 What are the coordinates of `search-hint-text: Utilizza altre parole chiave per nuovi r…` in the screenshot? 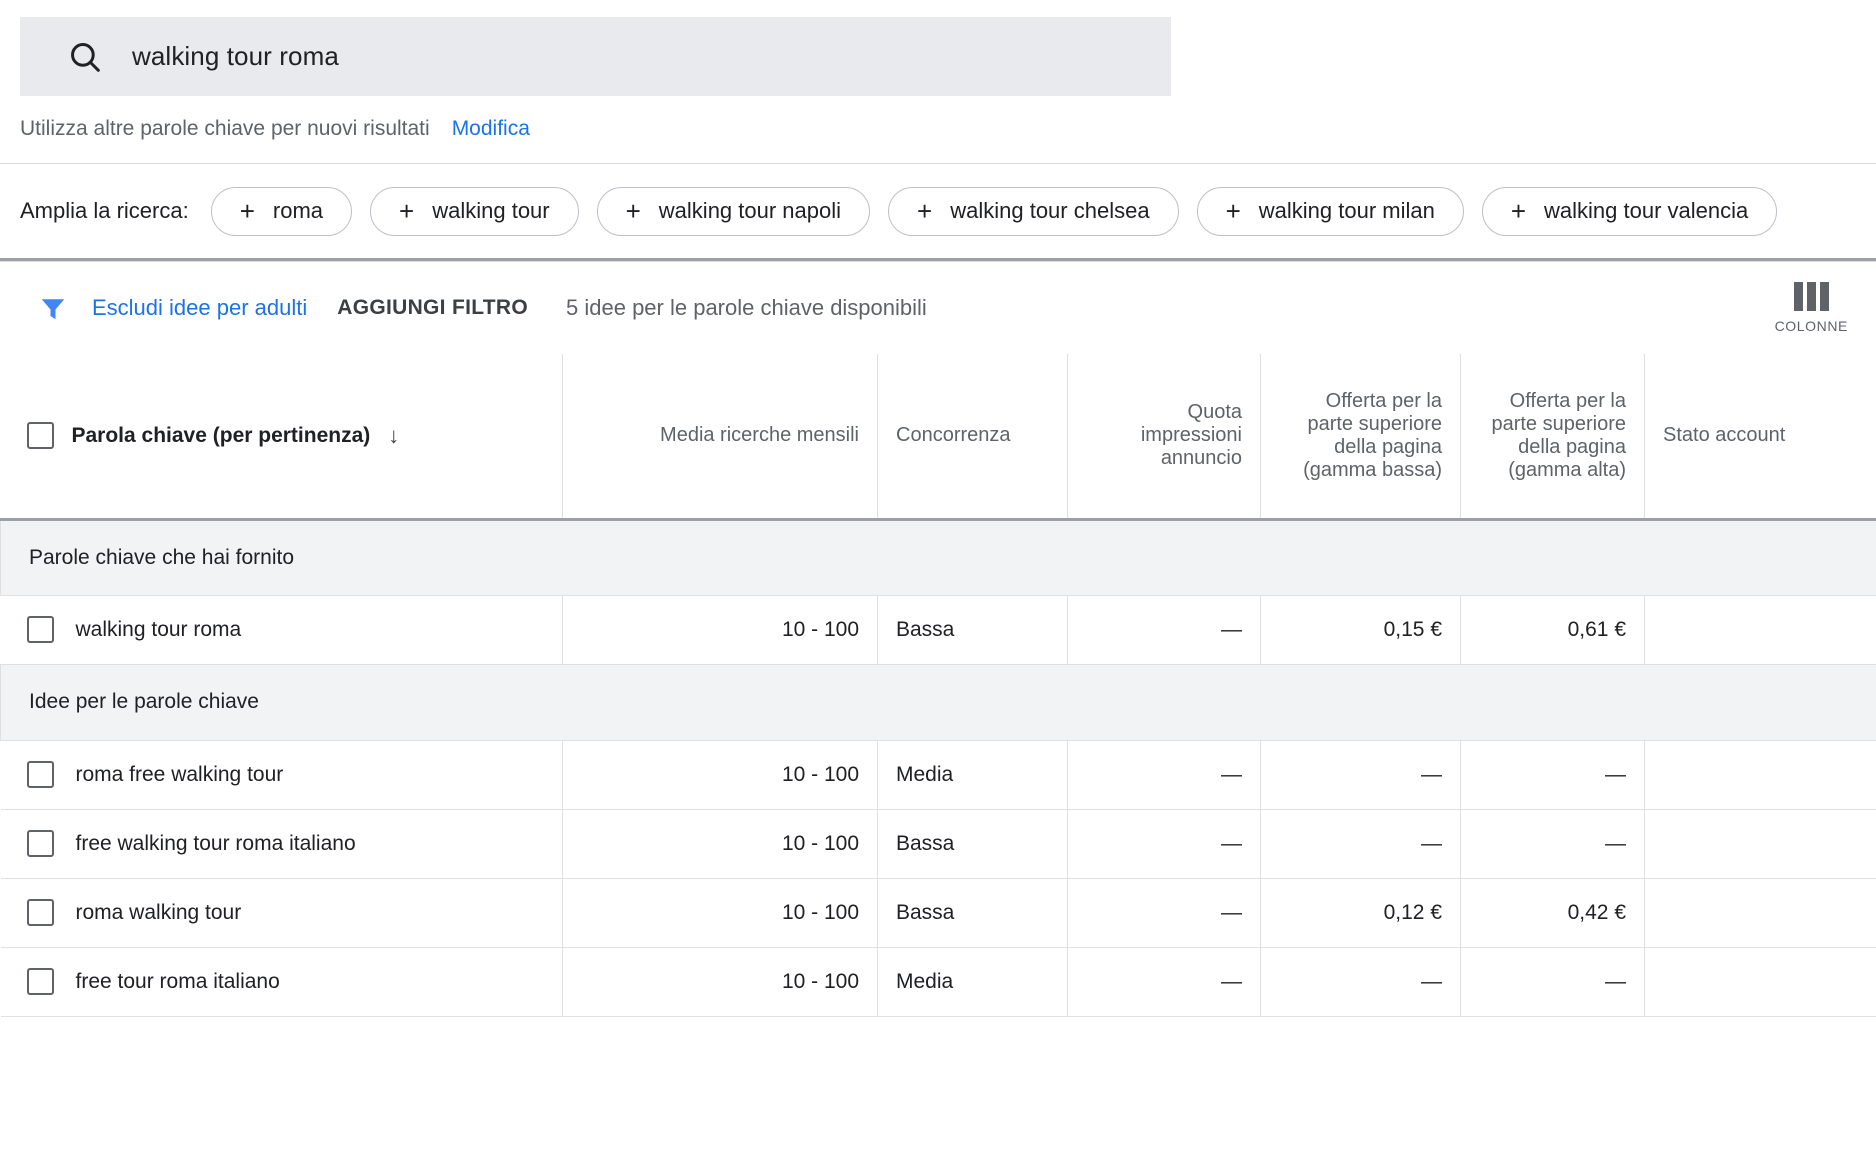 It's located at (225, 128).